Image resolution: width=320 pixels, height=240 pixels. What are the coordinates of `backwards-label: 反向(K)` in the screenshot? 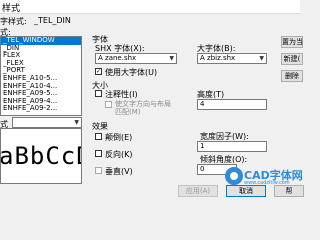 It's located at (119, 154).